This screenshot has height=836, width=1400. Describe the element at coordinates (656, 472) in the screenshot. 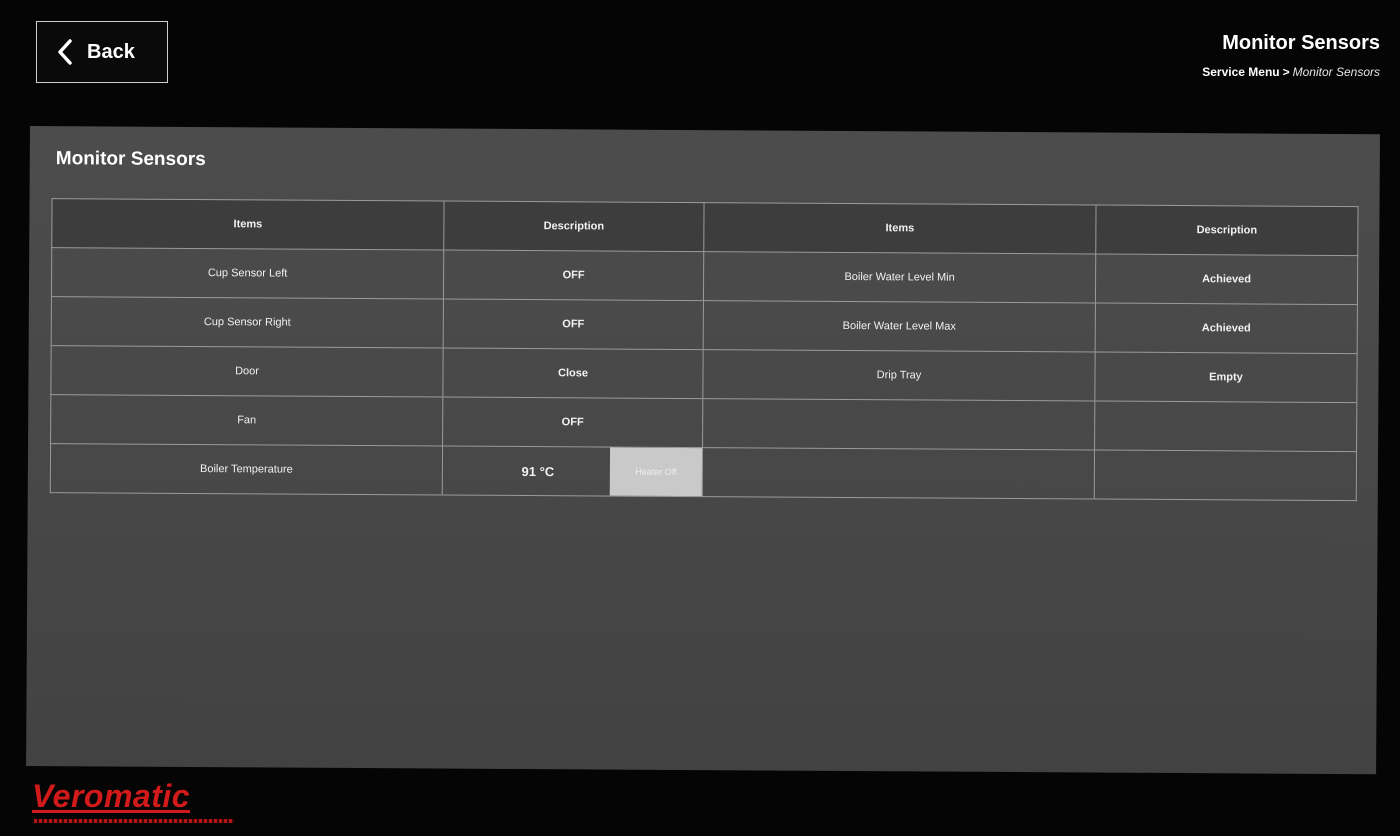

I see `heater-off-button: Heater Off` at that location.